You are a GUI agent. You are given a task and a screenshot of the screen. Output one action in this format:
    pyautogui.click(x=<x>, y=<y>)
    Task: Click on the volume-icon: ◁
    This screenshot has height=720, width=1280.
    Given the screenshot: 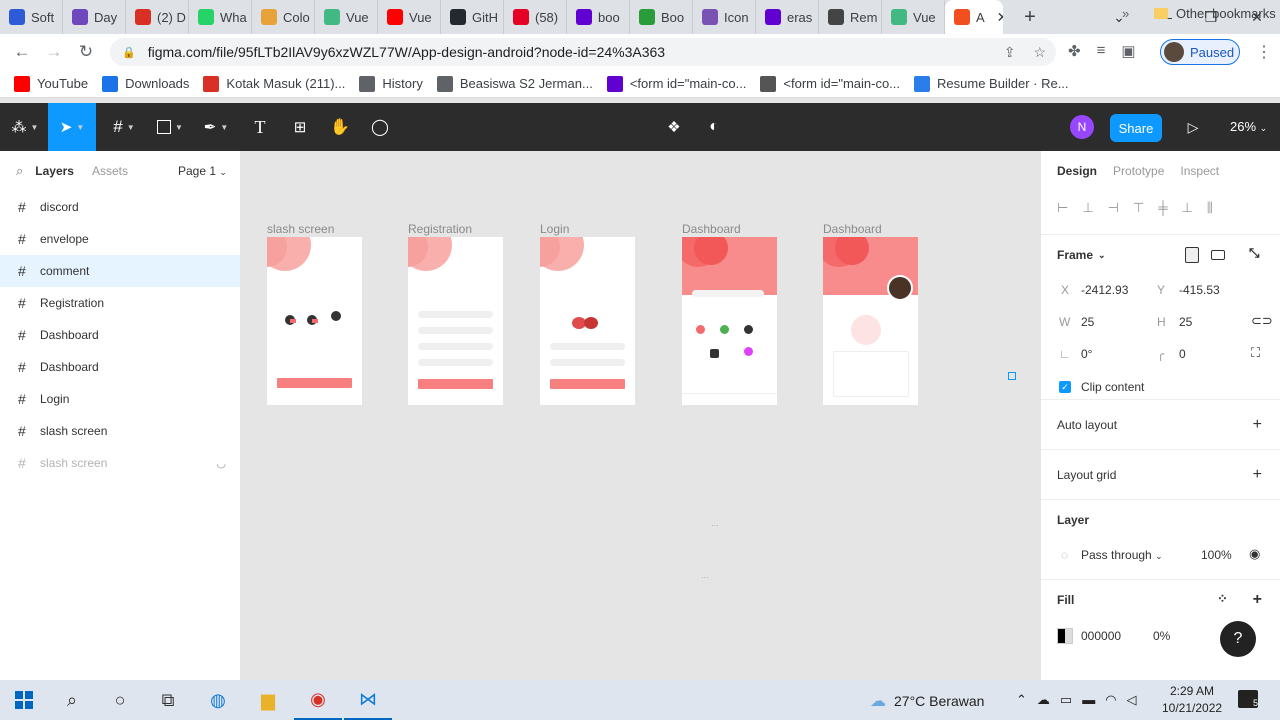 What is the action you would take?
    pyautogui.click(x=1132, y=700)
    